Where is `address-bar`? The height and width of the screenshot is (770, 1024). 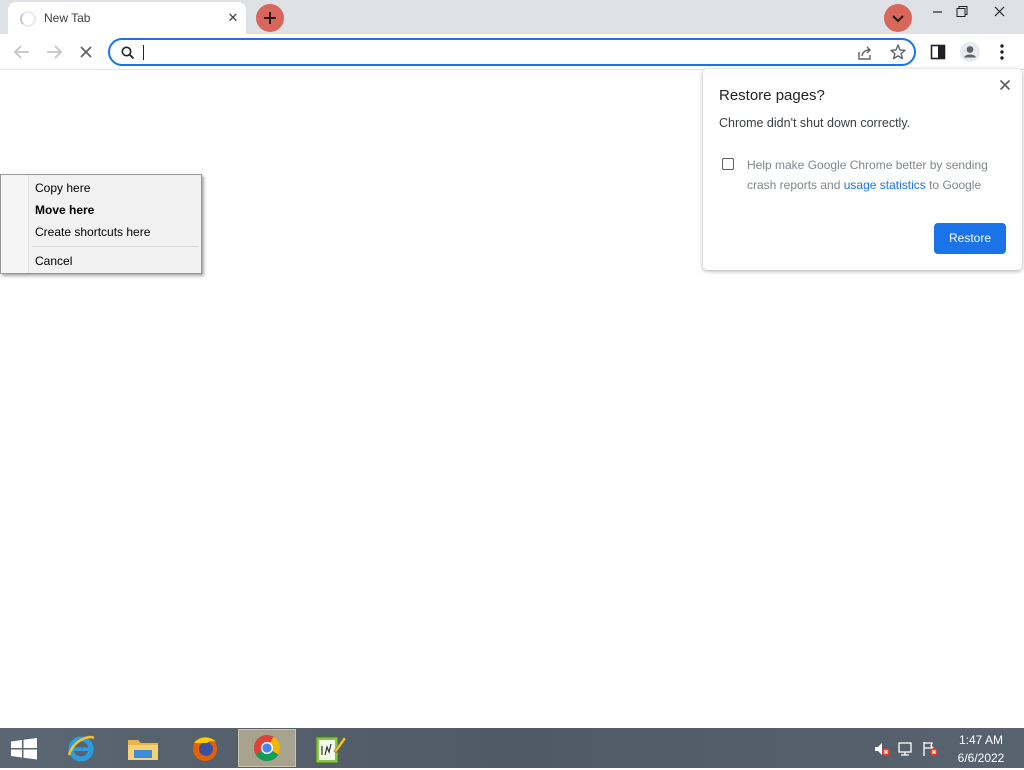
address-bar is located at coordinates (512, 52).